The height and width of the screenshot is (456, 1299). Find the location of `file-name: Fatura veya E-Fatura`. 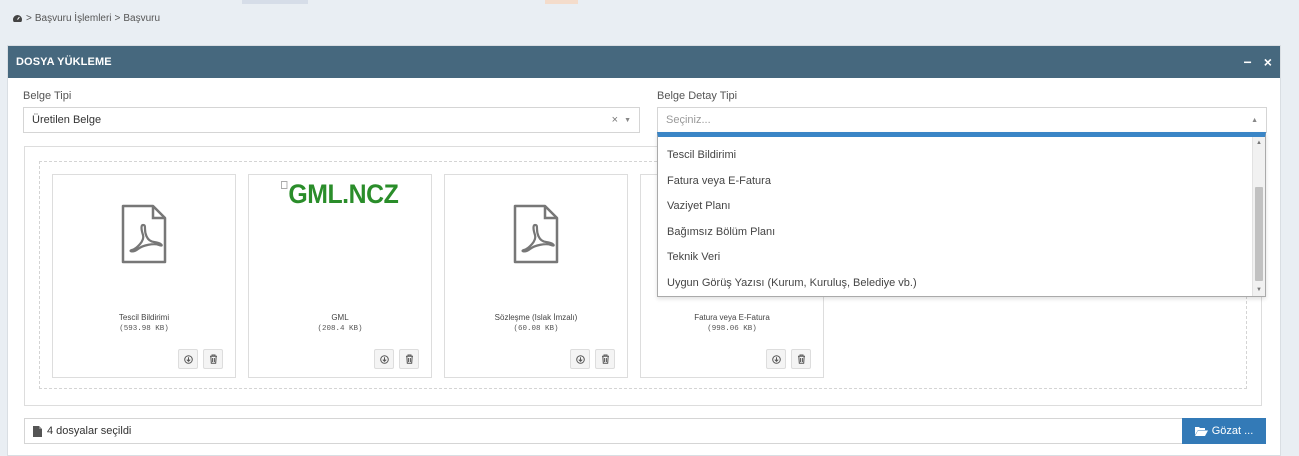

file-name: Fatura veya E-Fatura is located at coordinates (732, 317).